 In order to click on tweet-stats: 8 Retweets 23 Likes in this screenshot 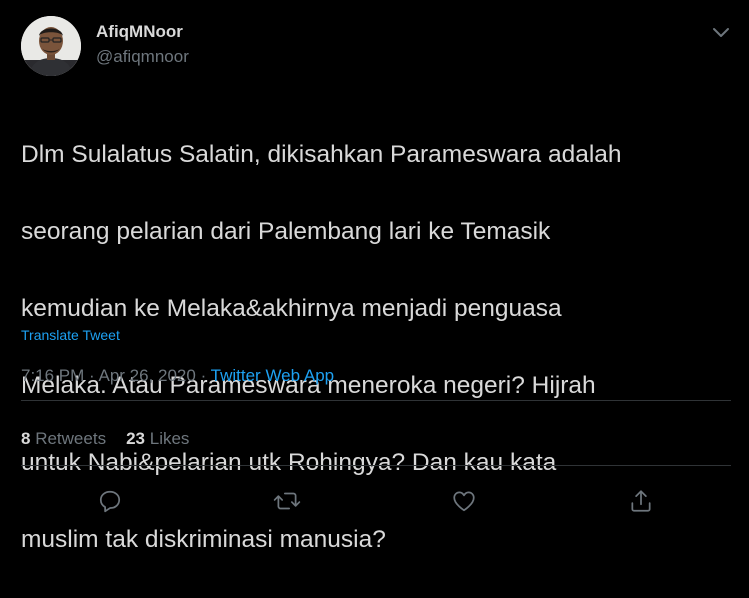, I will do `click(115, 439)`.